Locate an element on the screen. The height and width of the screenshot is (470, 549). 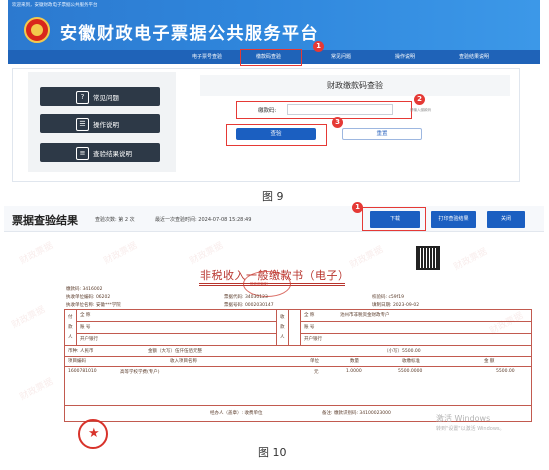
table-row-qty: 1.0000 is located at coordinates (354, 371).